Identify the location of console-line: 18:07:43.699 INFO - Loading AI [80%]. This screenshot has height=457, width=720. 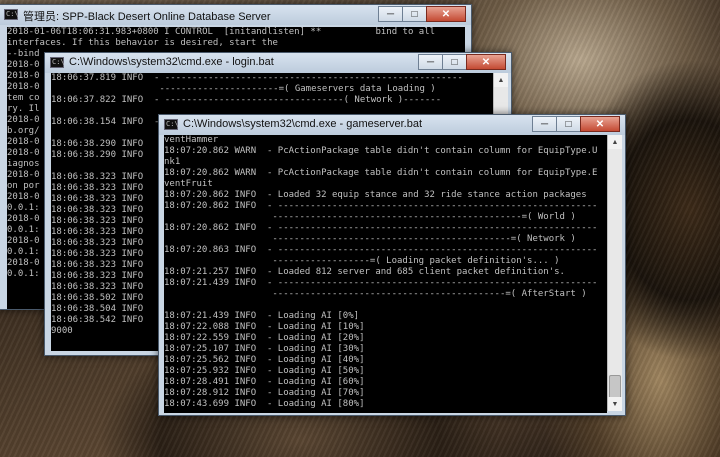
(264, 404).